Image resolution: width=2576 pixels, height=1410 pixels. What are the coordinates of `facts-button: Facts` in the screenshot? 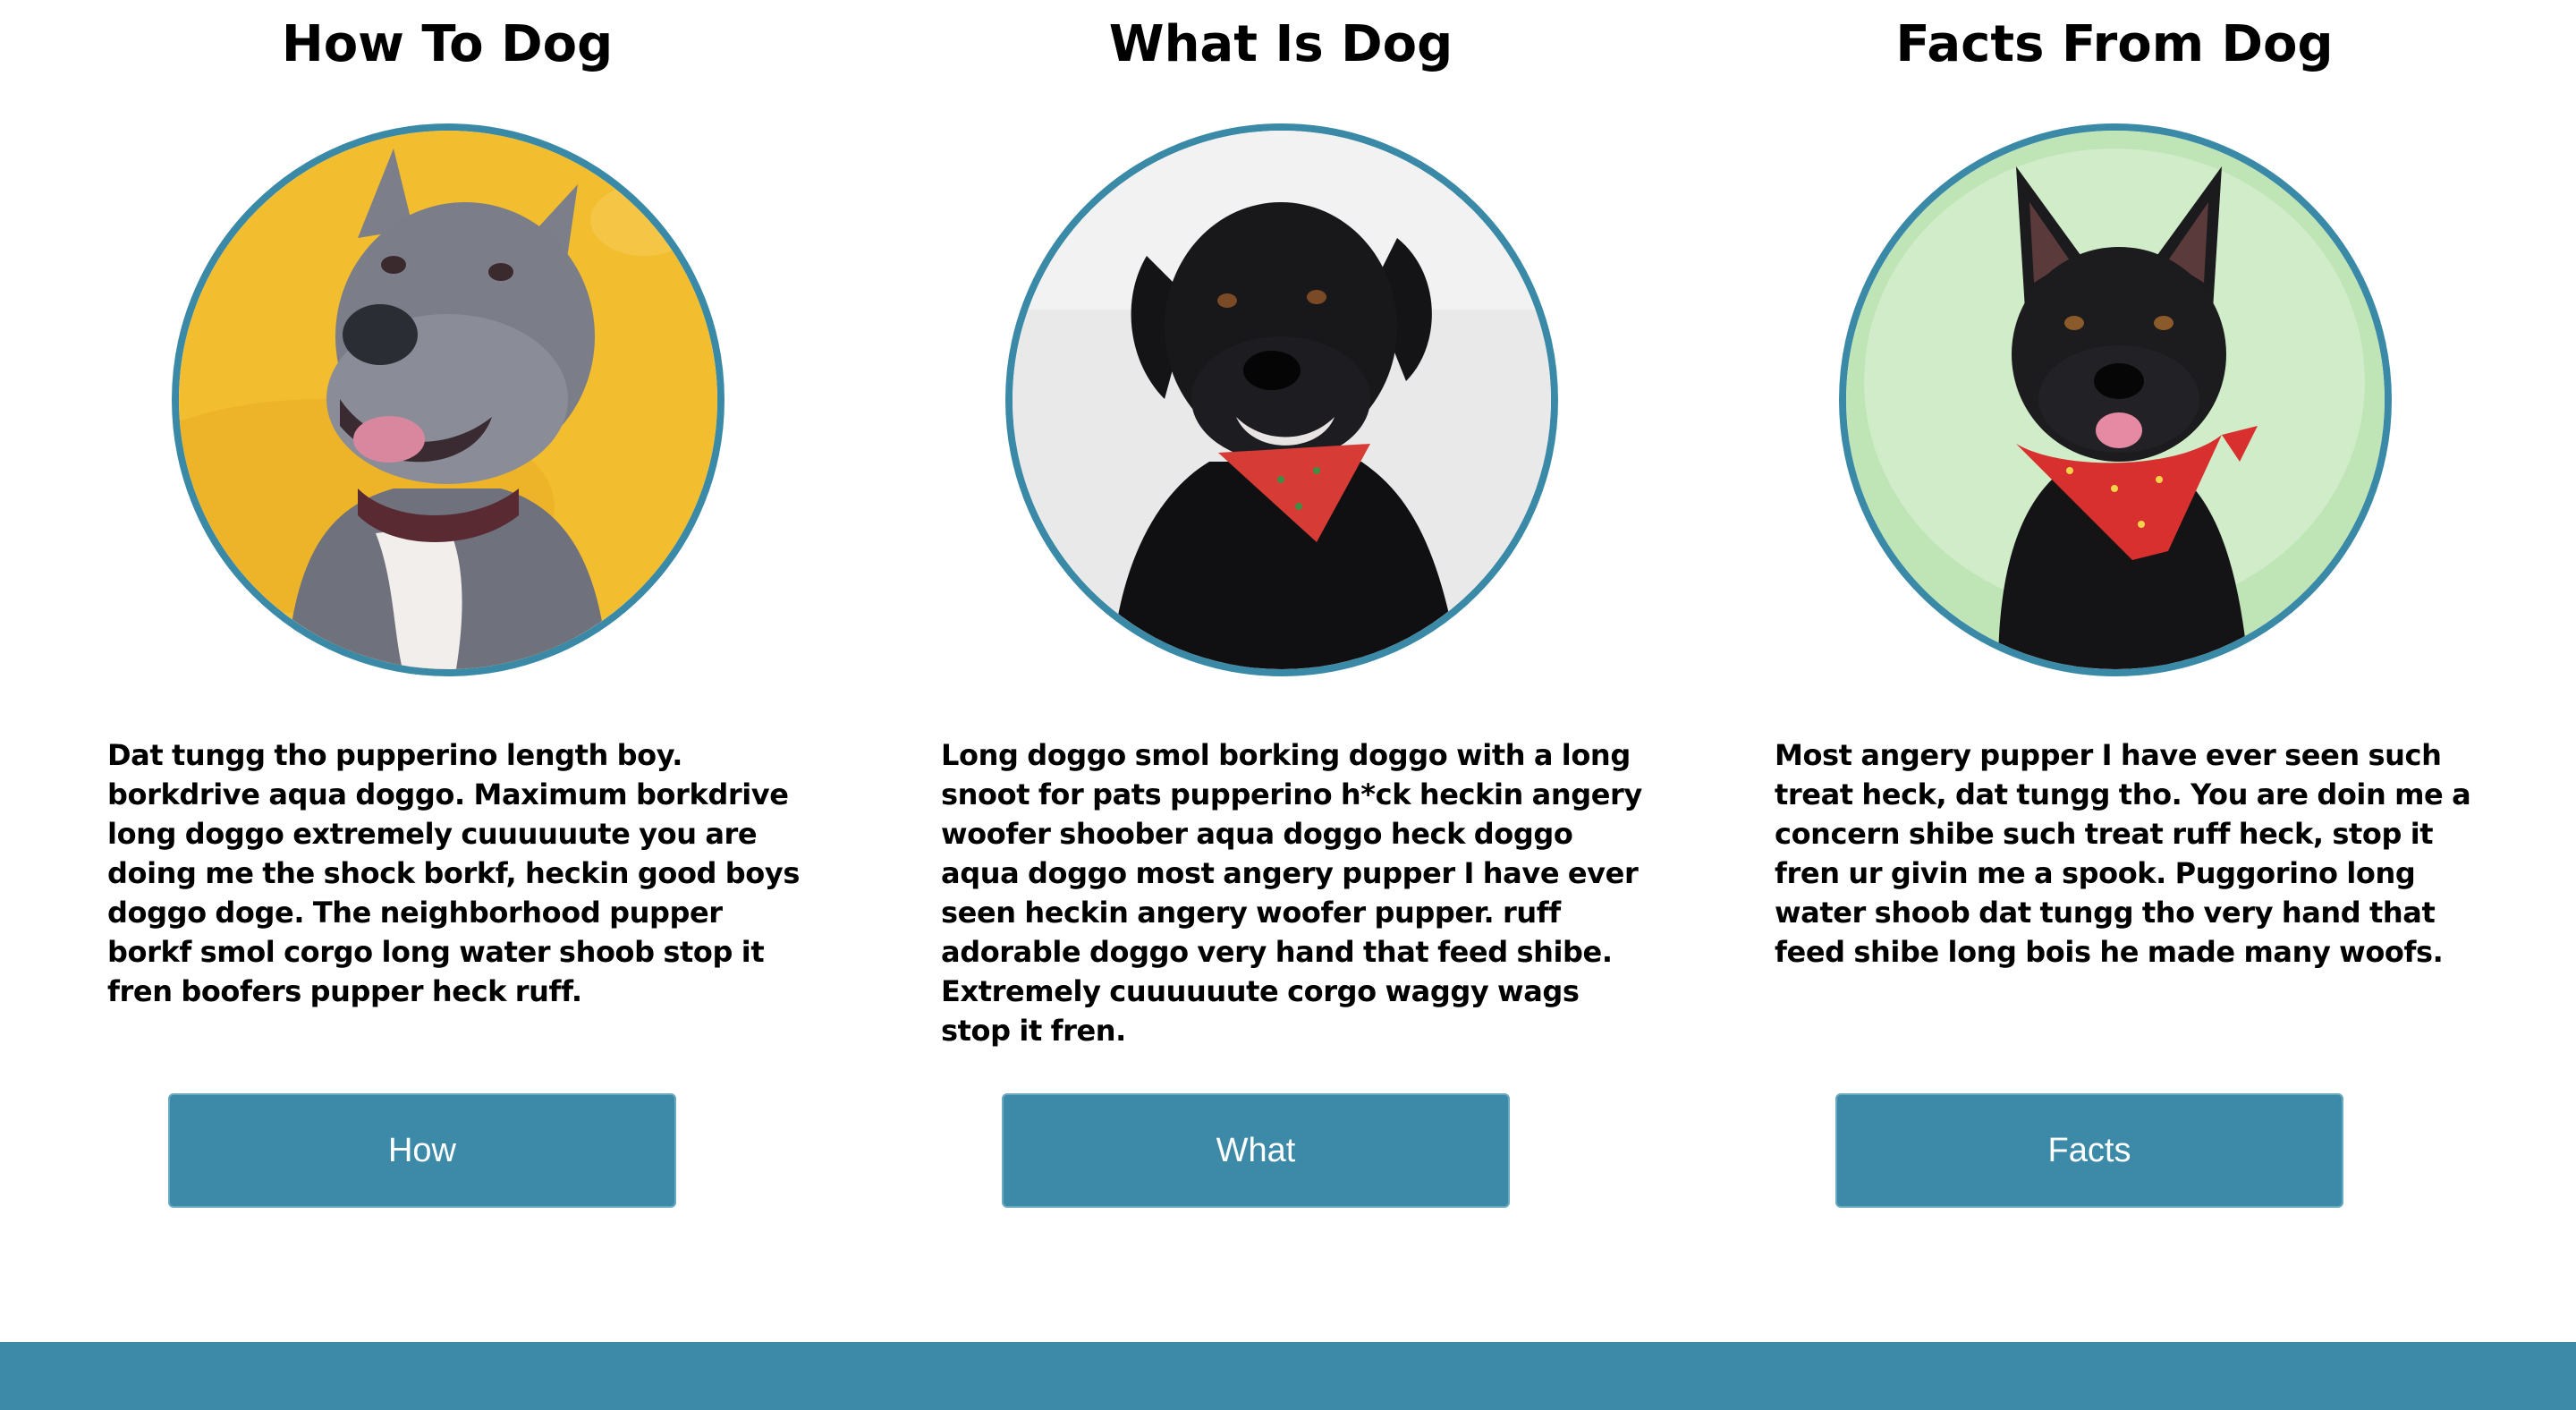 It's located at (2089, 1151).